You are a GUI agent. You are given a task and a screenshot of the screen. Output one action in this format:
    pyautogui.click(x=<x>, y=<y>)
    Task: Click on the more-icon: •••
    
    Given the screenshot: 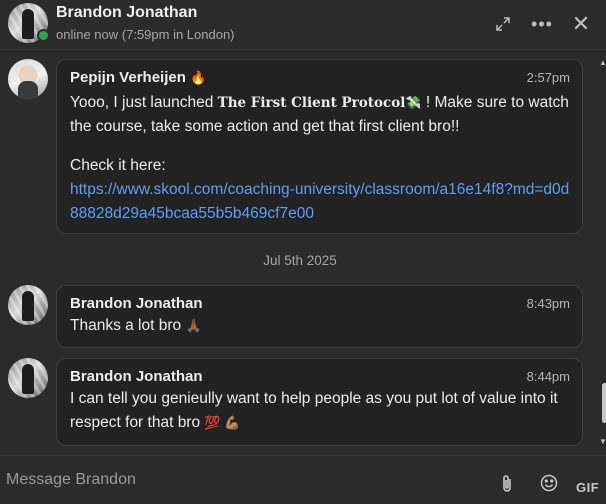 What is the action you would take?
    pyautogui.click(x=542, y=23)
    